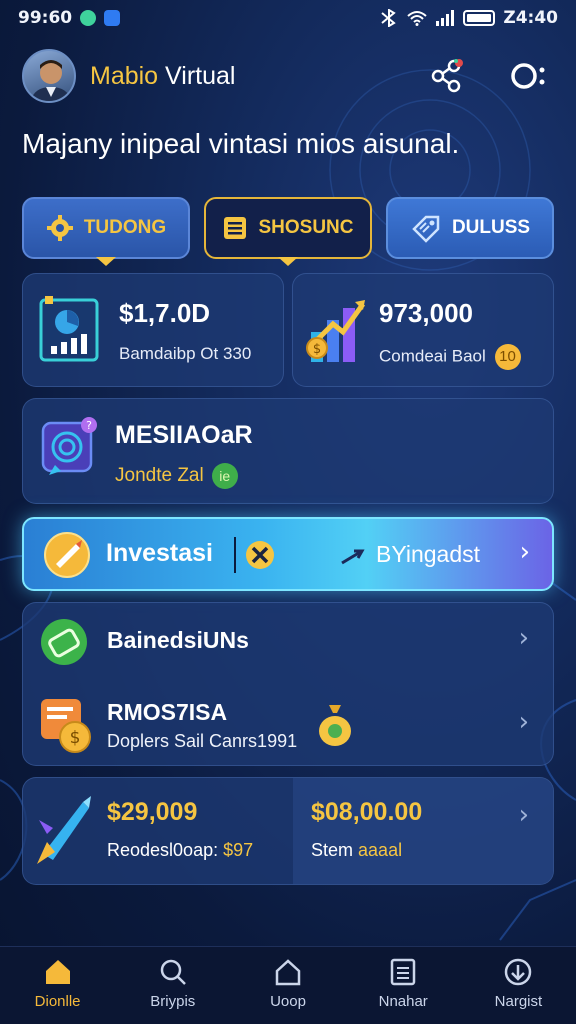 This screenshot has height=1024, width=576. I want to click on nav-item-home: Dionlle, so click(57, 985).